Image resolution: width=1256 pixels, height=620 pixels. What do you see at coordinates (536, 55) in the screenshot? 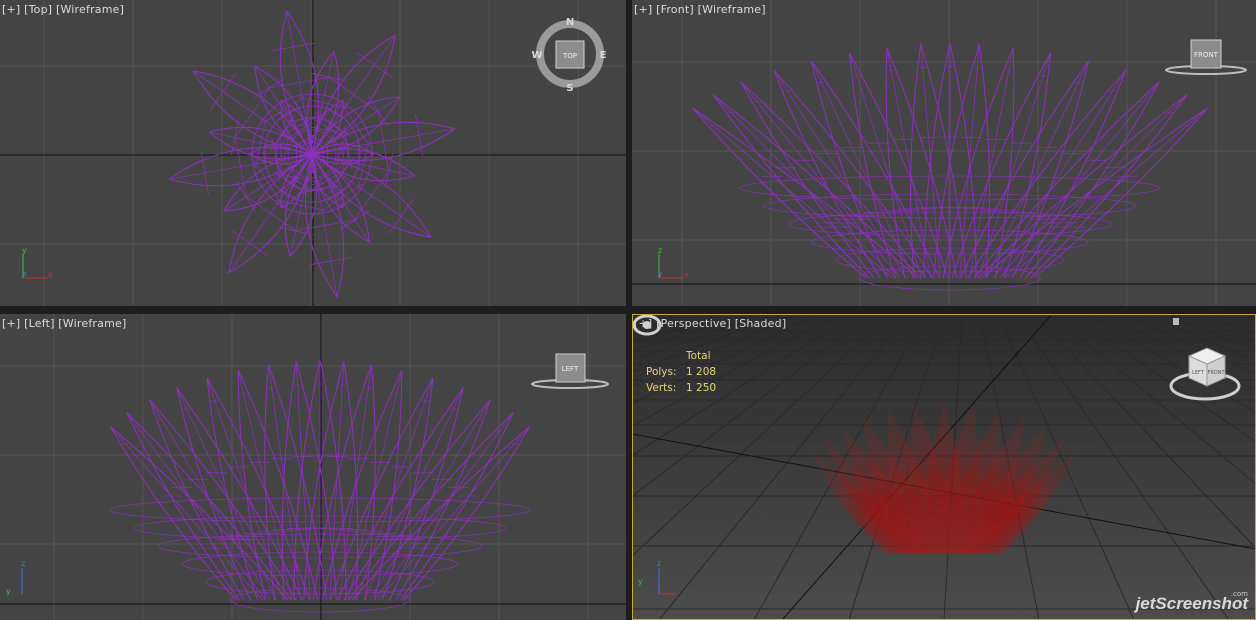
I see `compass-w: W` at bounding box center [536, 55].